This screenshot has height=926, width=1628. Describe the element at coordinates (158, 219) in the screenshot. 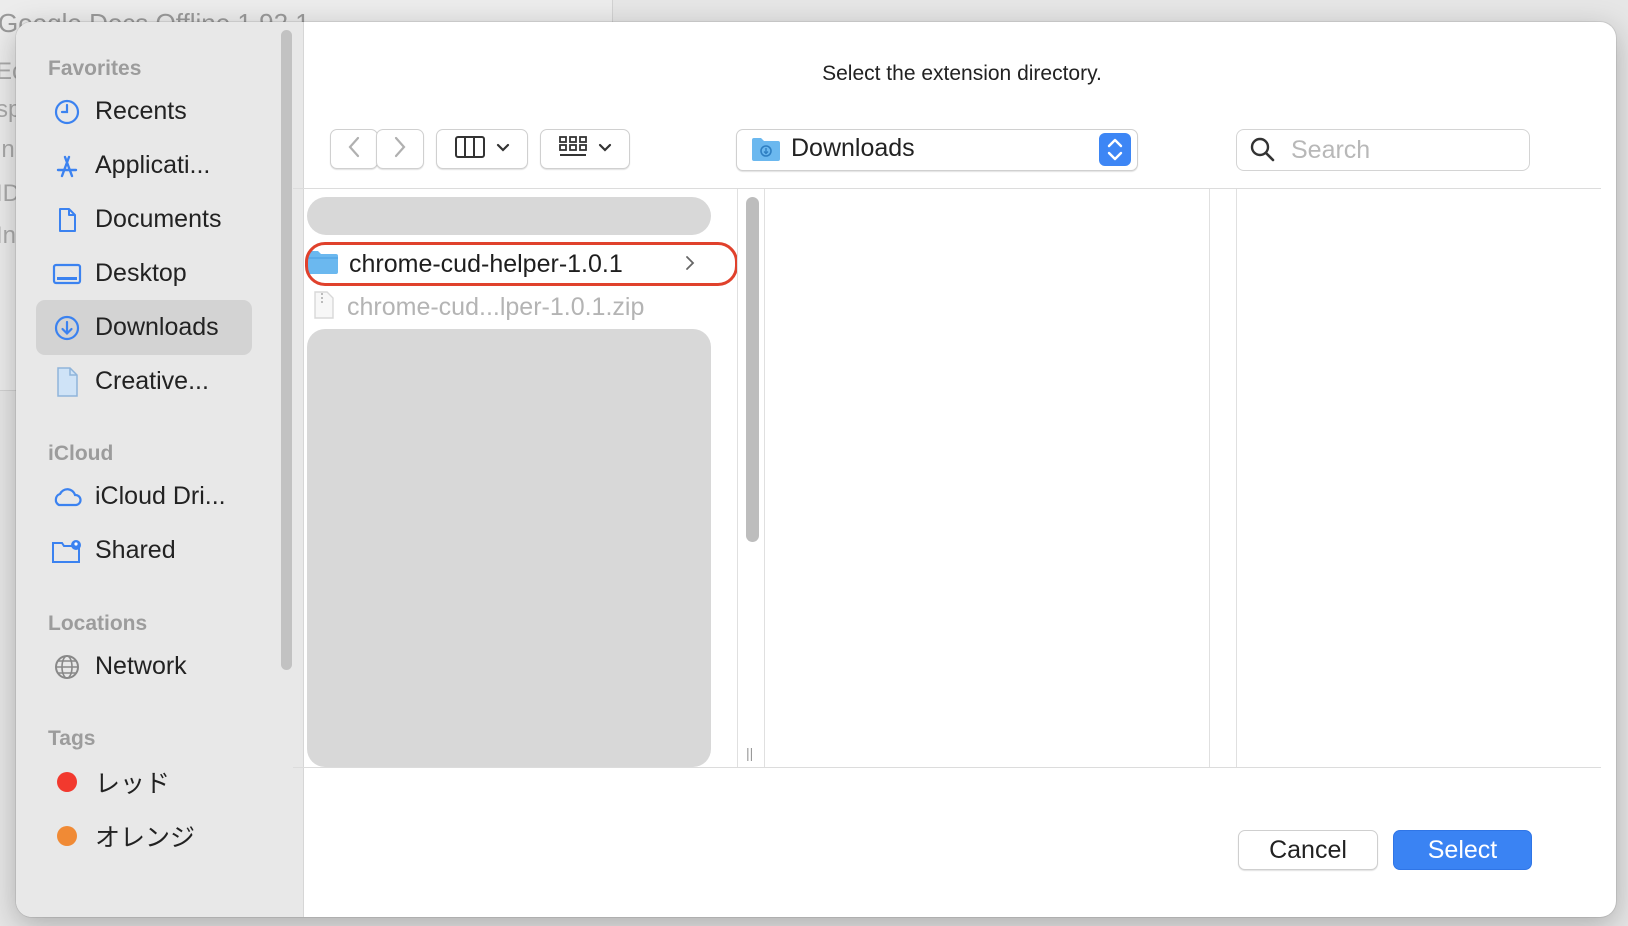

I see `sidebar-item-label: Documents` at that location.